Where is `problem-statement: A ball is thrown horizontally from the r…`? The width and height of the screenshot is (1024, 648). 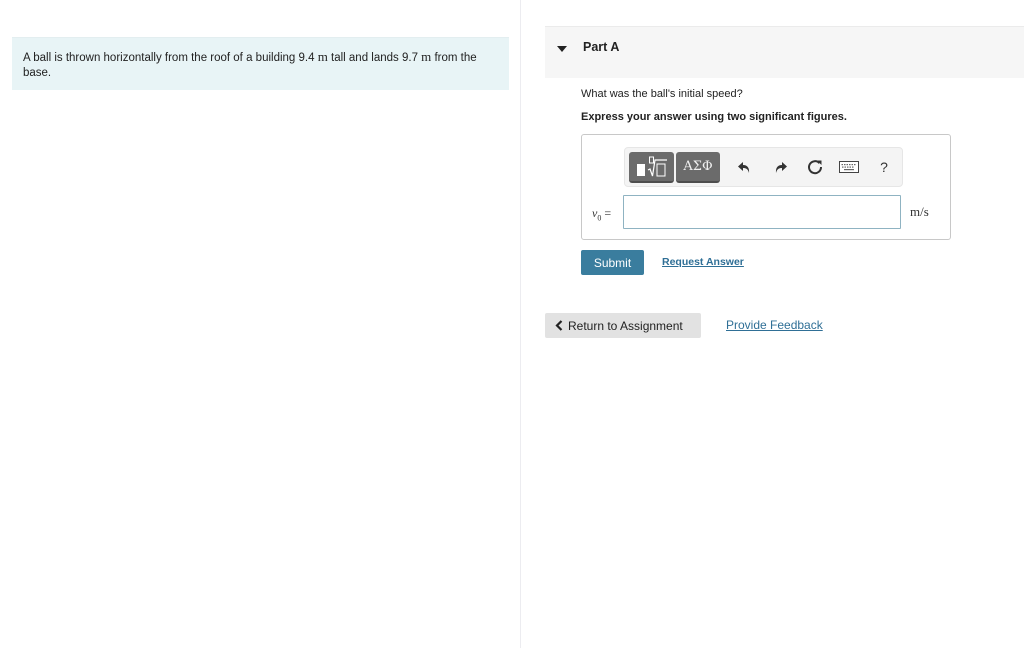
problem-statement: A ball is thrown horizontally from the r… is located at coordinates (260, 63).